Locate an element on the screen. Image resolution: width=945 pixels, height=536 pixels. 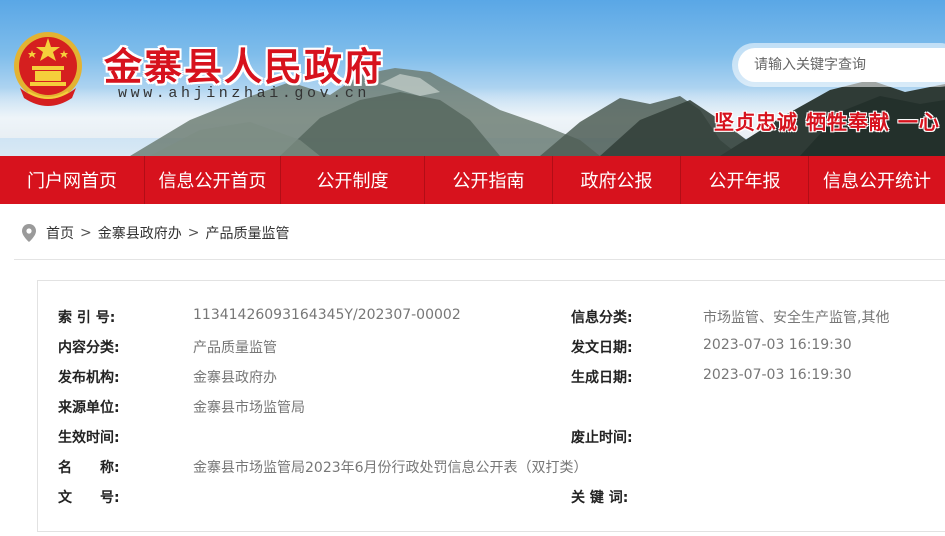
nav-item-info-home: 信息公开首页 is located at coordinates (213, 180).